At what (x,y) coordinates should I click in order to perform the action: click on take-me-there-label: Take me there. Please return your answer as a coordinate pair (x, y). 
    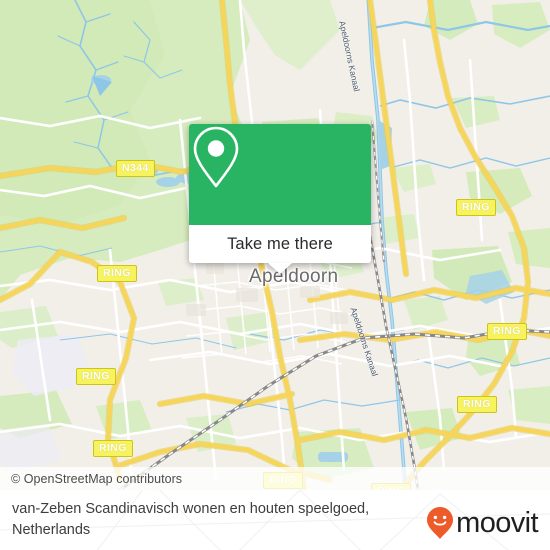
    Looking at the image, I should click on (280, 243).